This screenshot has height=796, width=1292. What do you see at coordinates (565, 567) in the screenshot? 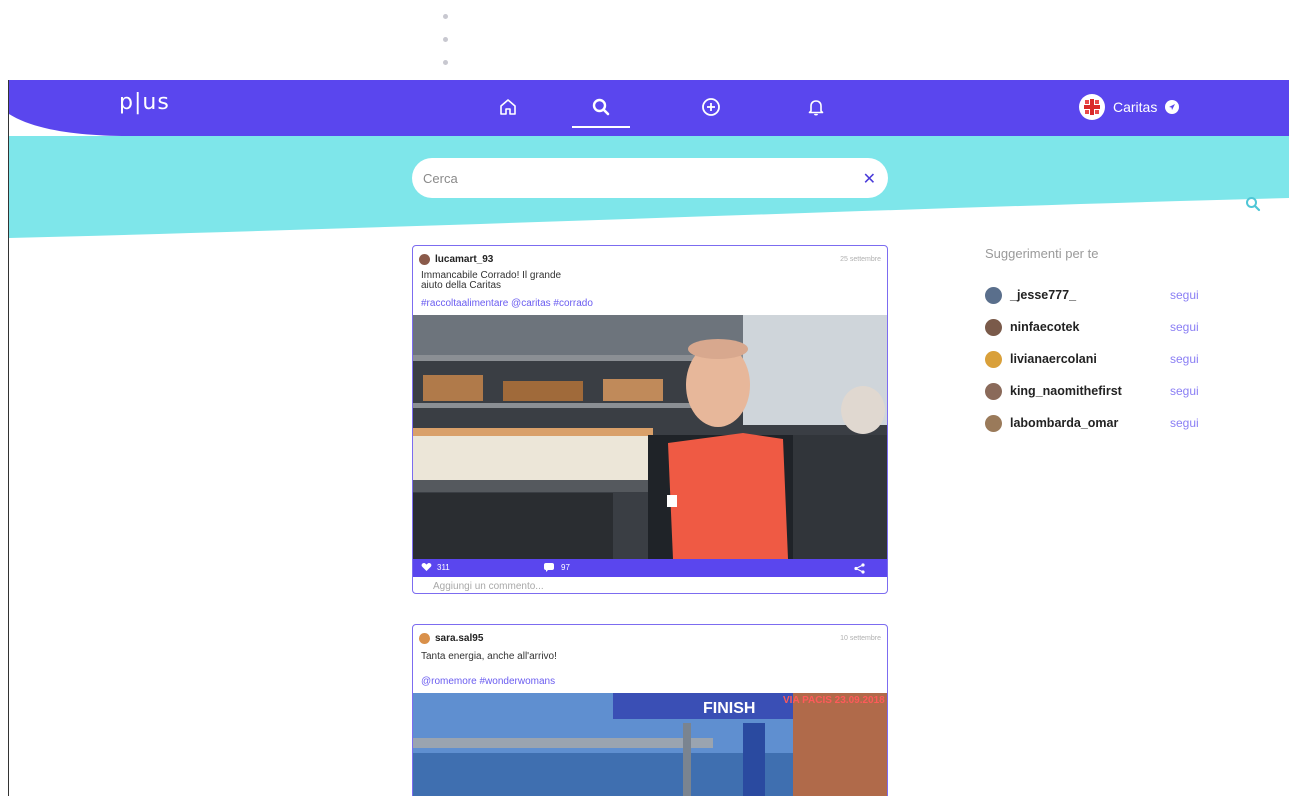
I see `comment-count: 97` at bounding box center [565, 567].